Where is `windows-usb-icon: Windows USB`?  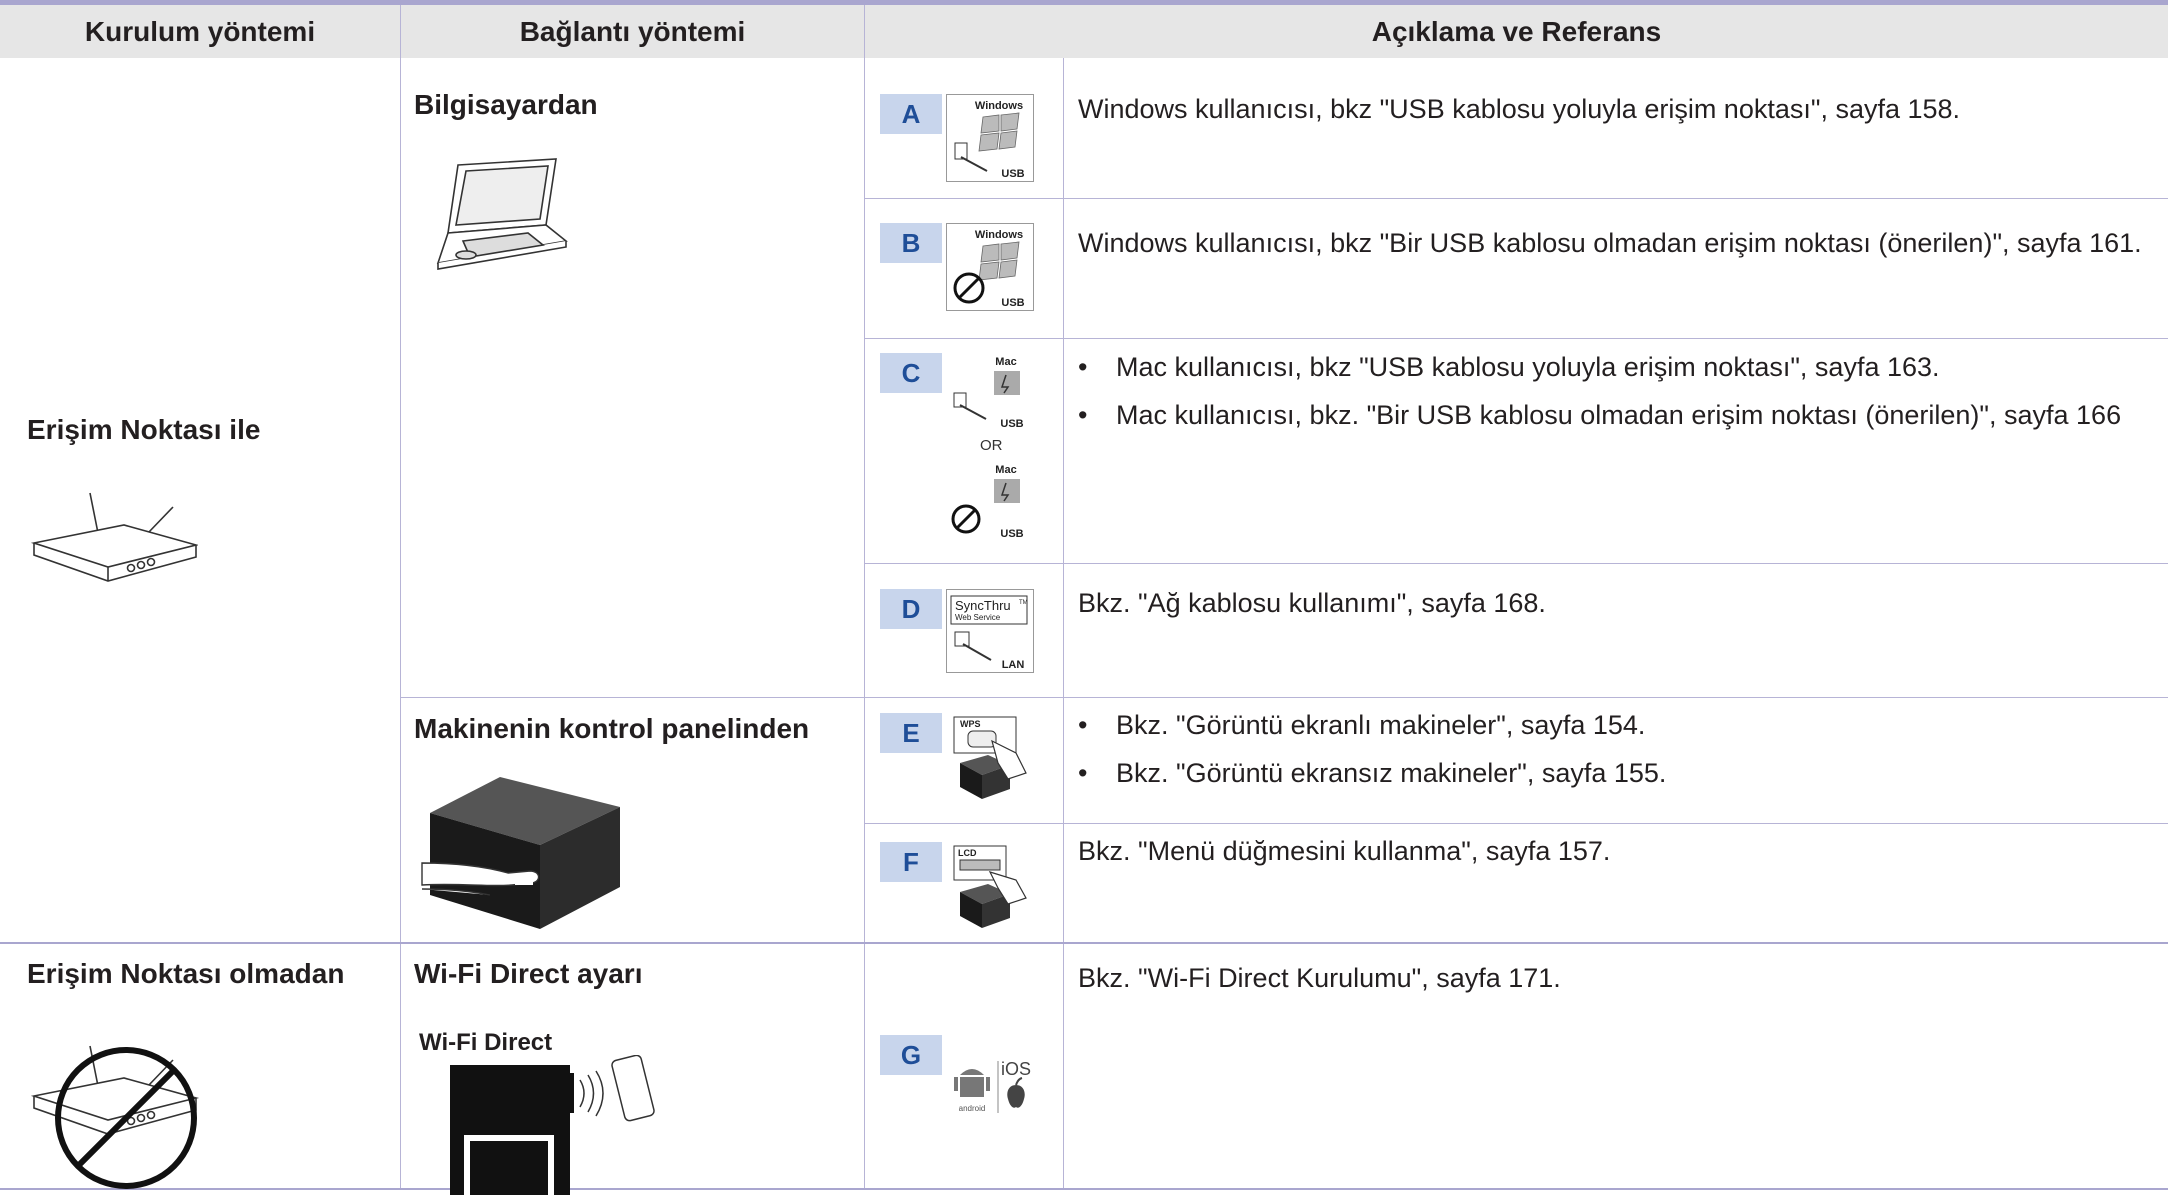
windows-usb-icon: Windows USB is located at coordinates (990, 138).